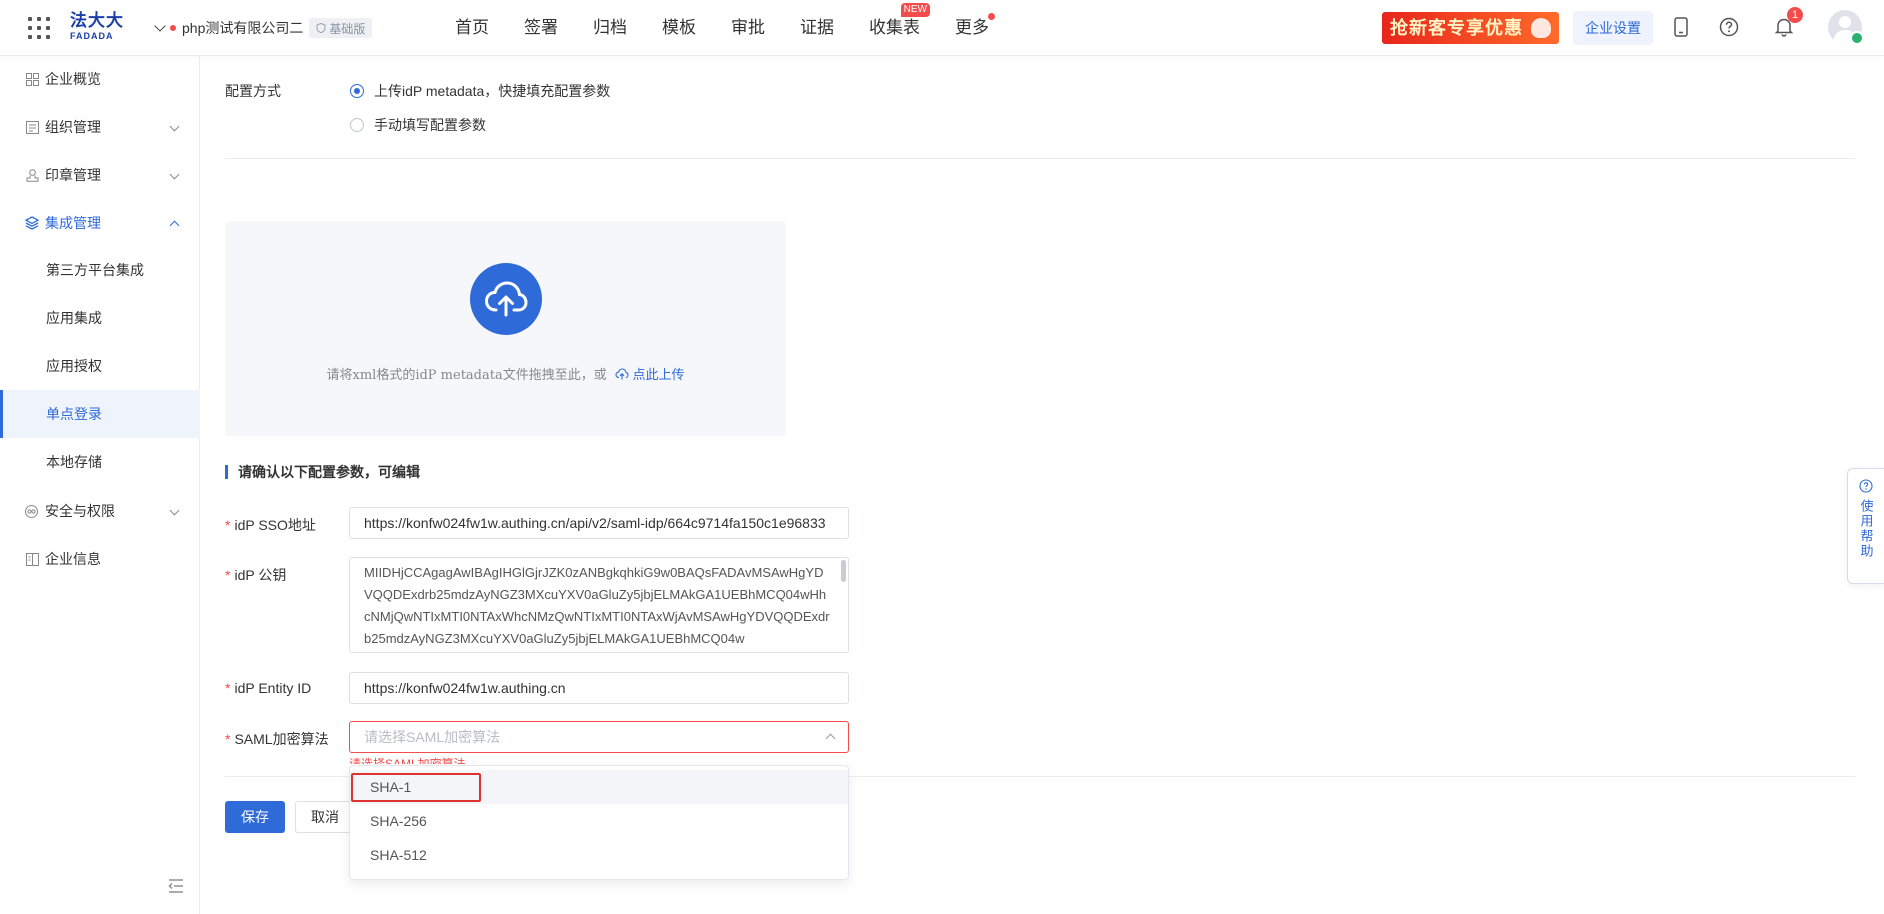 The height and width of the screenshot is (914, 1884). What do you see at coordinates (1866, 529) in the screenshot?
I see `help-label: 使用帮助` at bounding box center [1866, 529].